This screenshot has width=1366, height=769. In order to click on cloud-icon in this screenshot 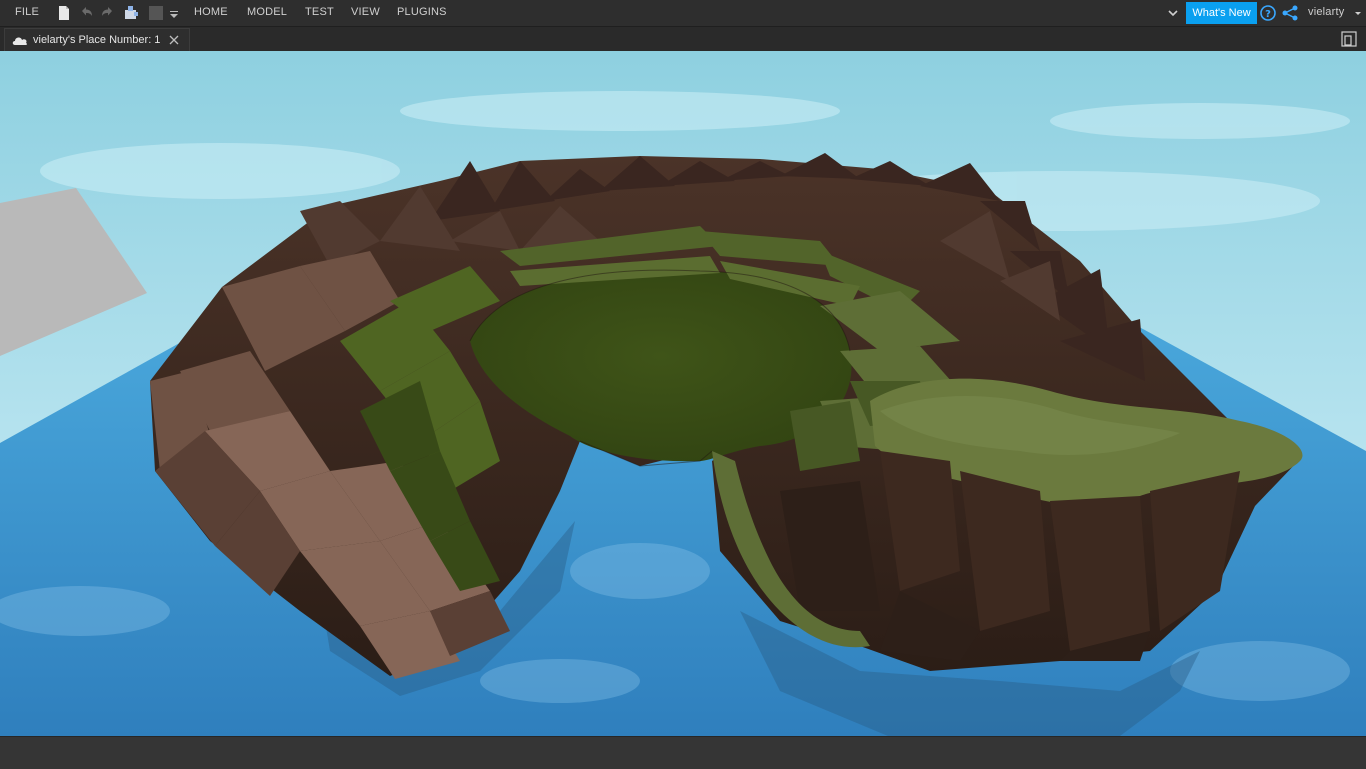, I will do `click(20, 41)`.